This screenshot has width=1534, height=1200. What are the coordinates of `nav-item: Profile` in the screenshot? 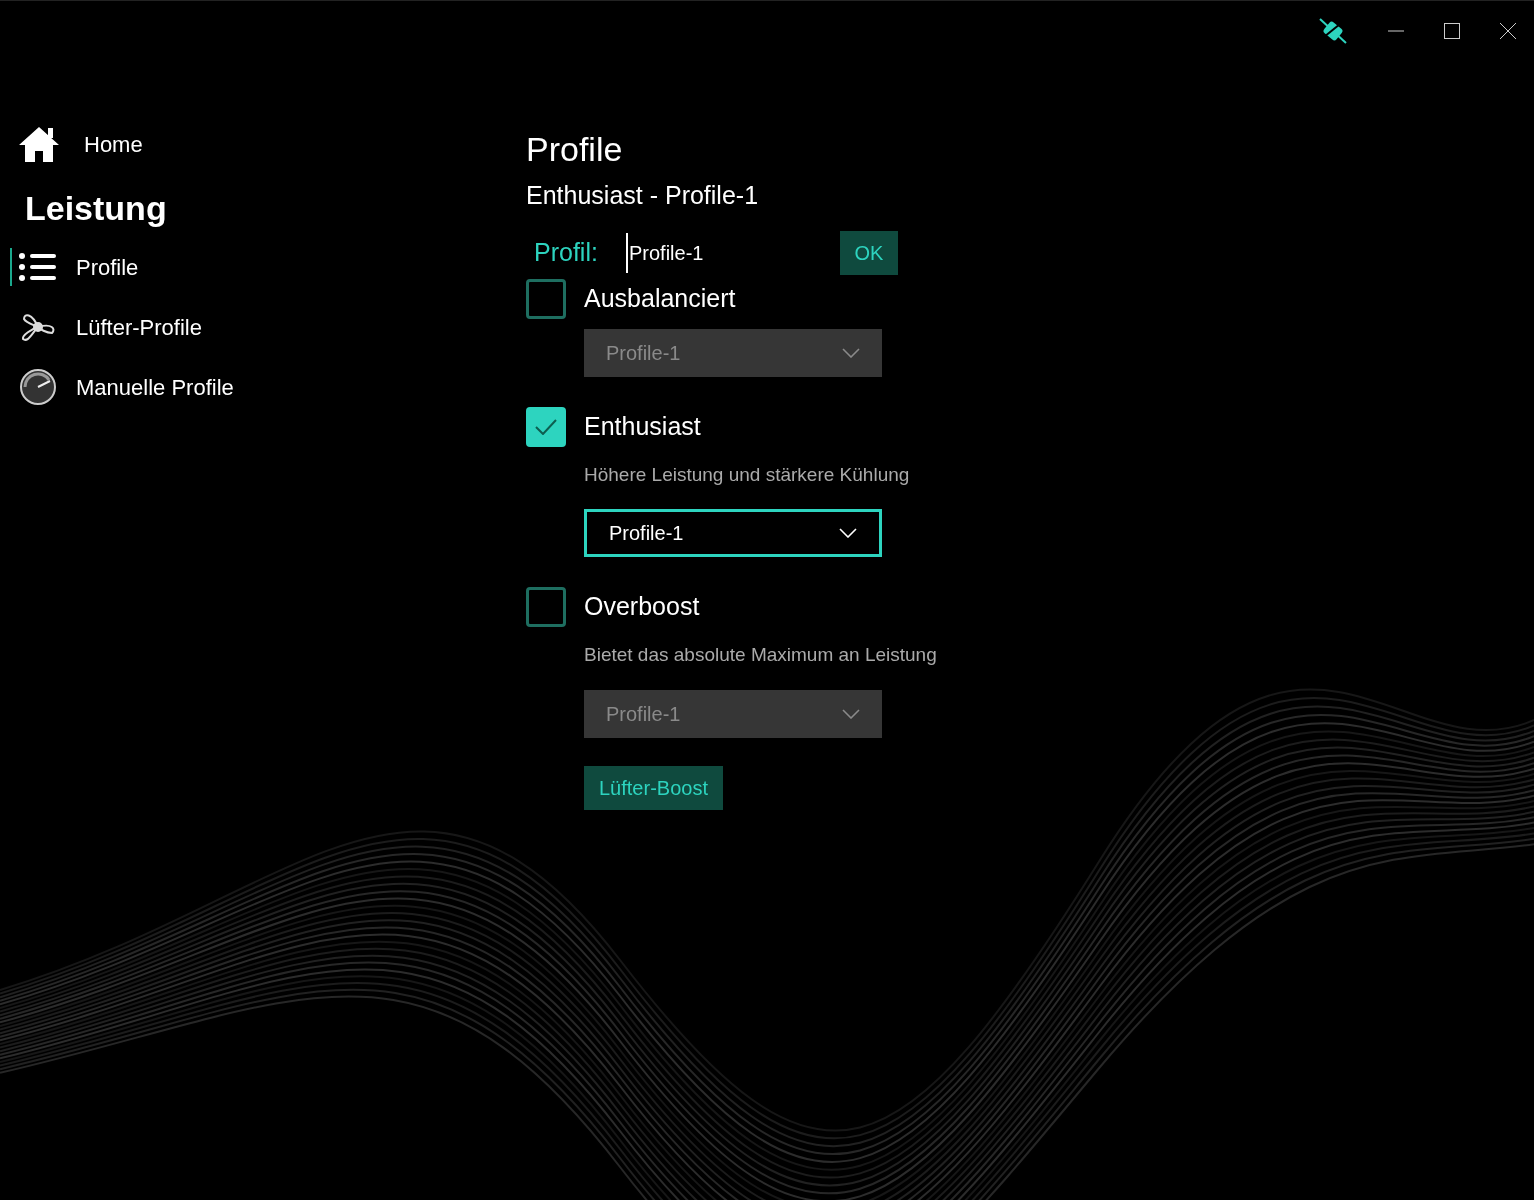 It's located at (260, 267).